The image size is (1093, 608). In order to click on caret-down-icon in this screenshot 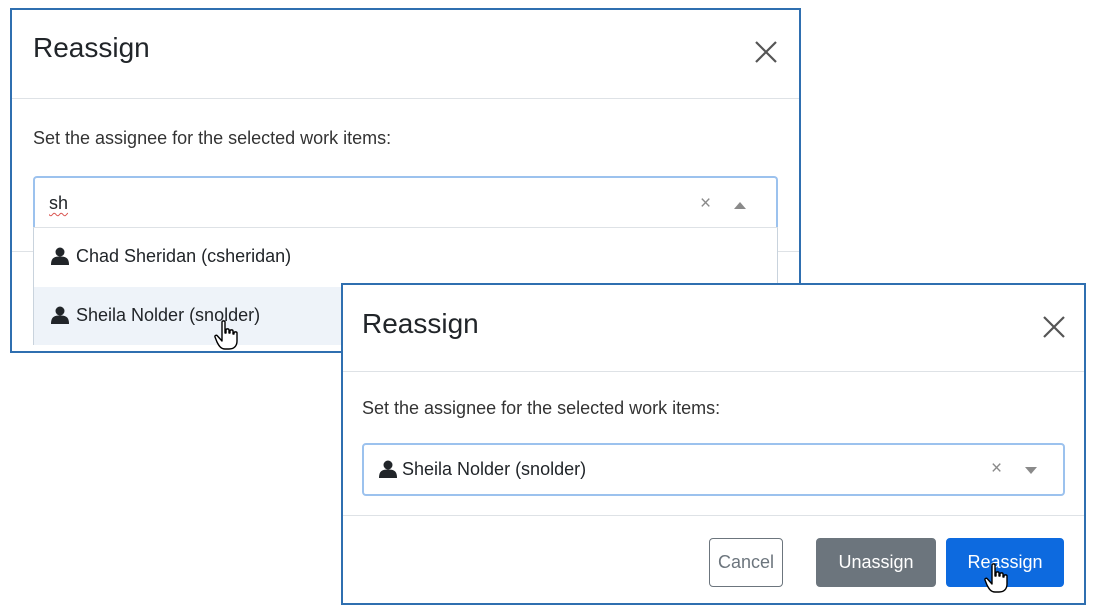, I will do `click(1031, 470)`.